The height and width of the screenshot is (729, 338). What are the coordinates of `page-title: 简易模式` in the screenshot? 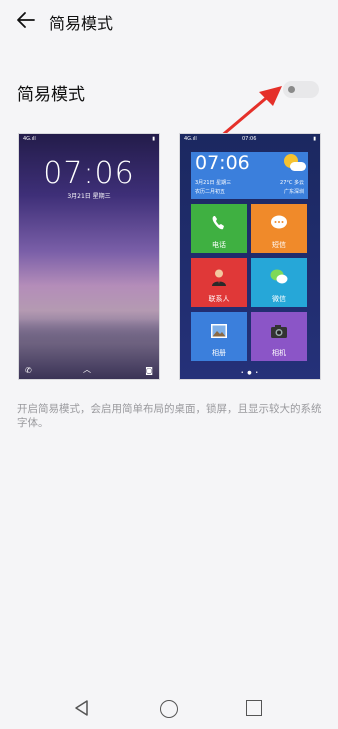 It's located at (81, 23).